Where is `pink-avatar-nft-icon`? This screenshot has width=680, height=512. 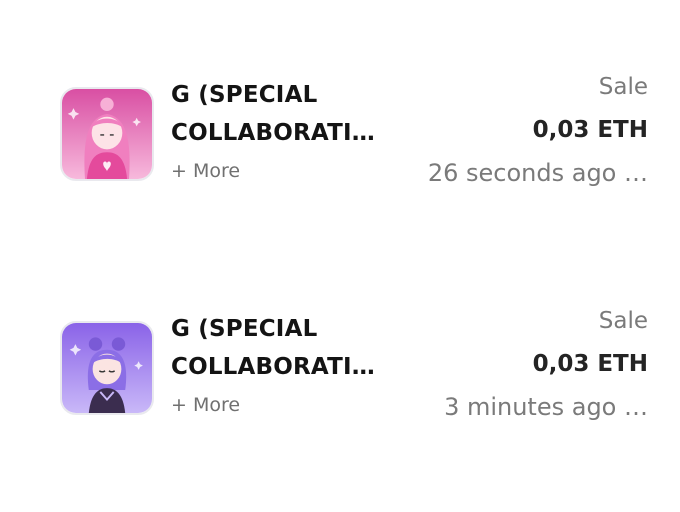
pink-avatar-nft-icon is located at coordinates (107, 134).